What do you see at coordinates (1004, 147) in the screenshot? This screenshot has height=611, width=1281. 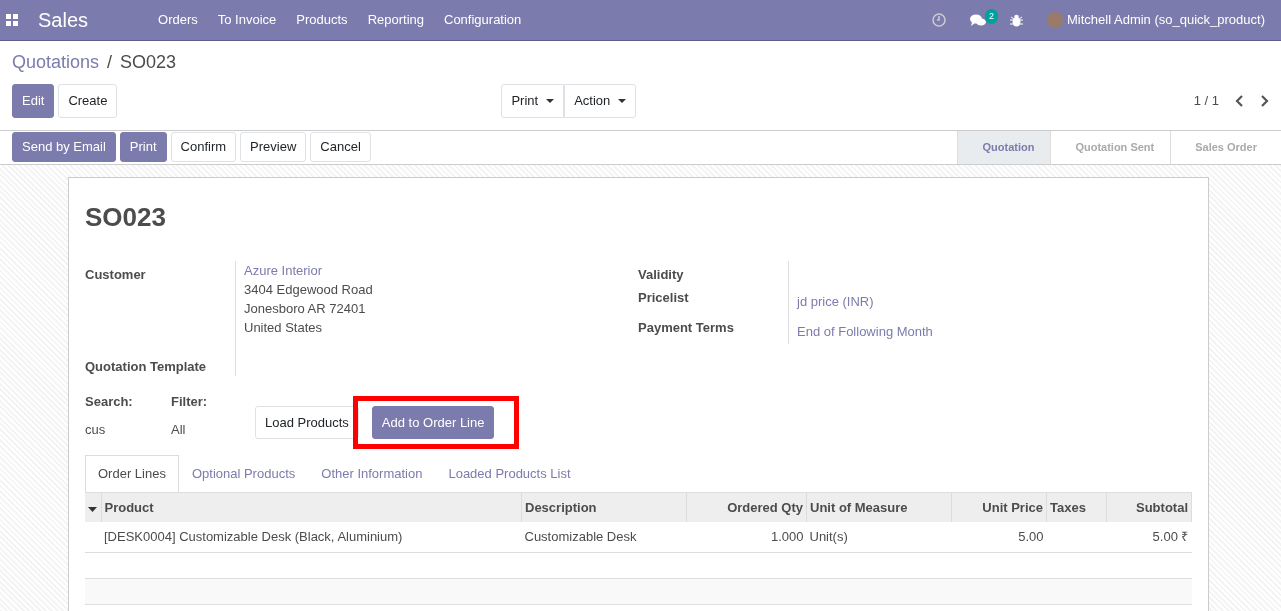 I see `status-stage: Quotation` at bounding box center [1004, 147].